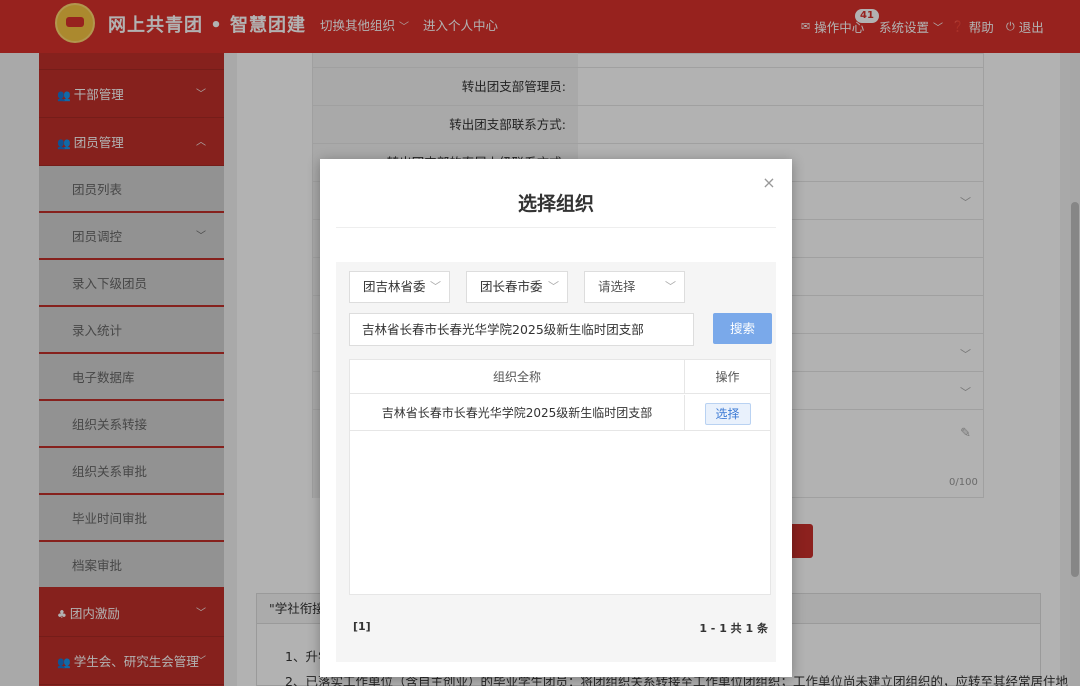  I want to click on table-cell-action: 选择, so click(727, 413).